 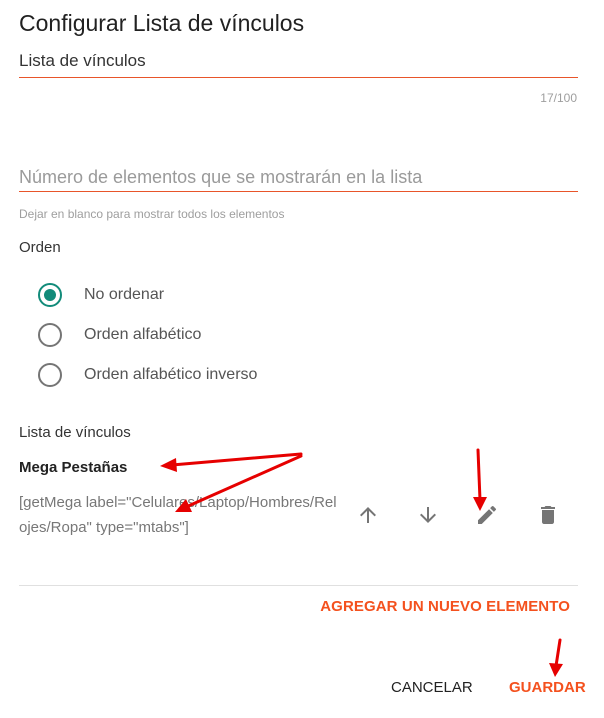 I want to click on order-option-none: No ordenar, so click(x=101, y=295).